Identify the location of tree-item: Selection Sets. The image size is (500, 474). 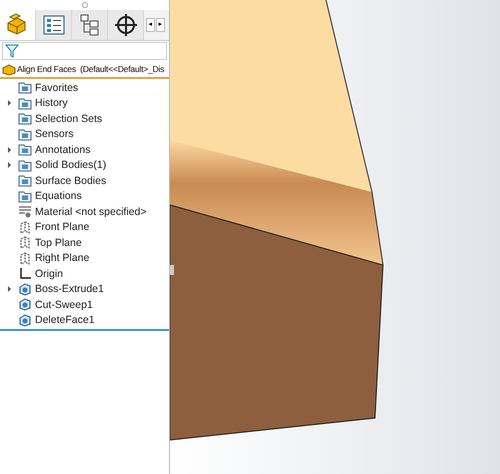
(68, 118).